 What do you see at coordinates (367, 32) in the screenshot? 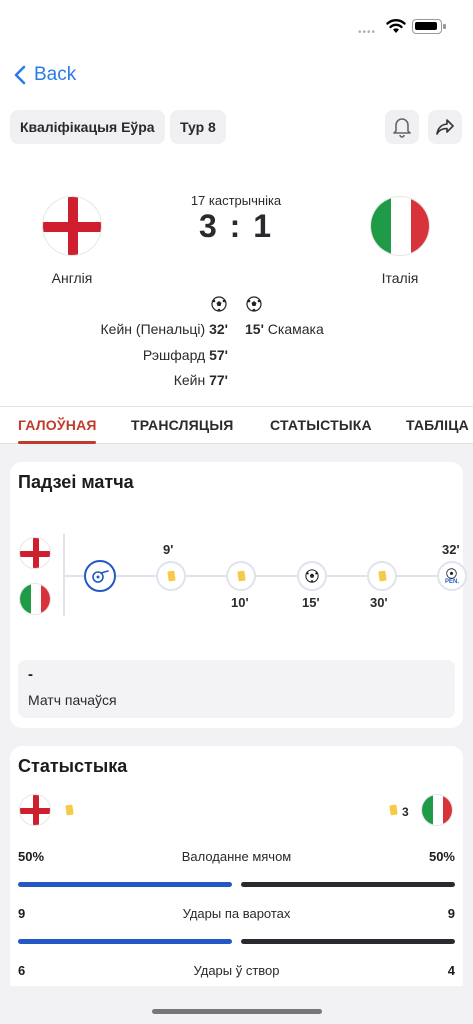
I see `signal-dots-icon: ••••` at bounding box center [367, 32].